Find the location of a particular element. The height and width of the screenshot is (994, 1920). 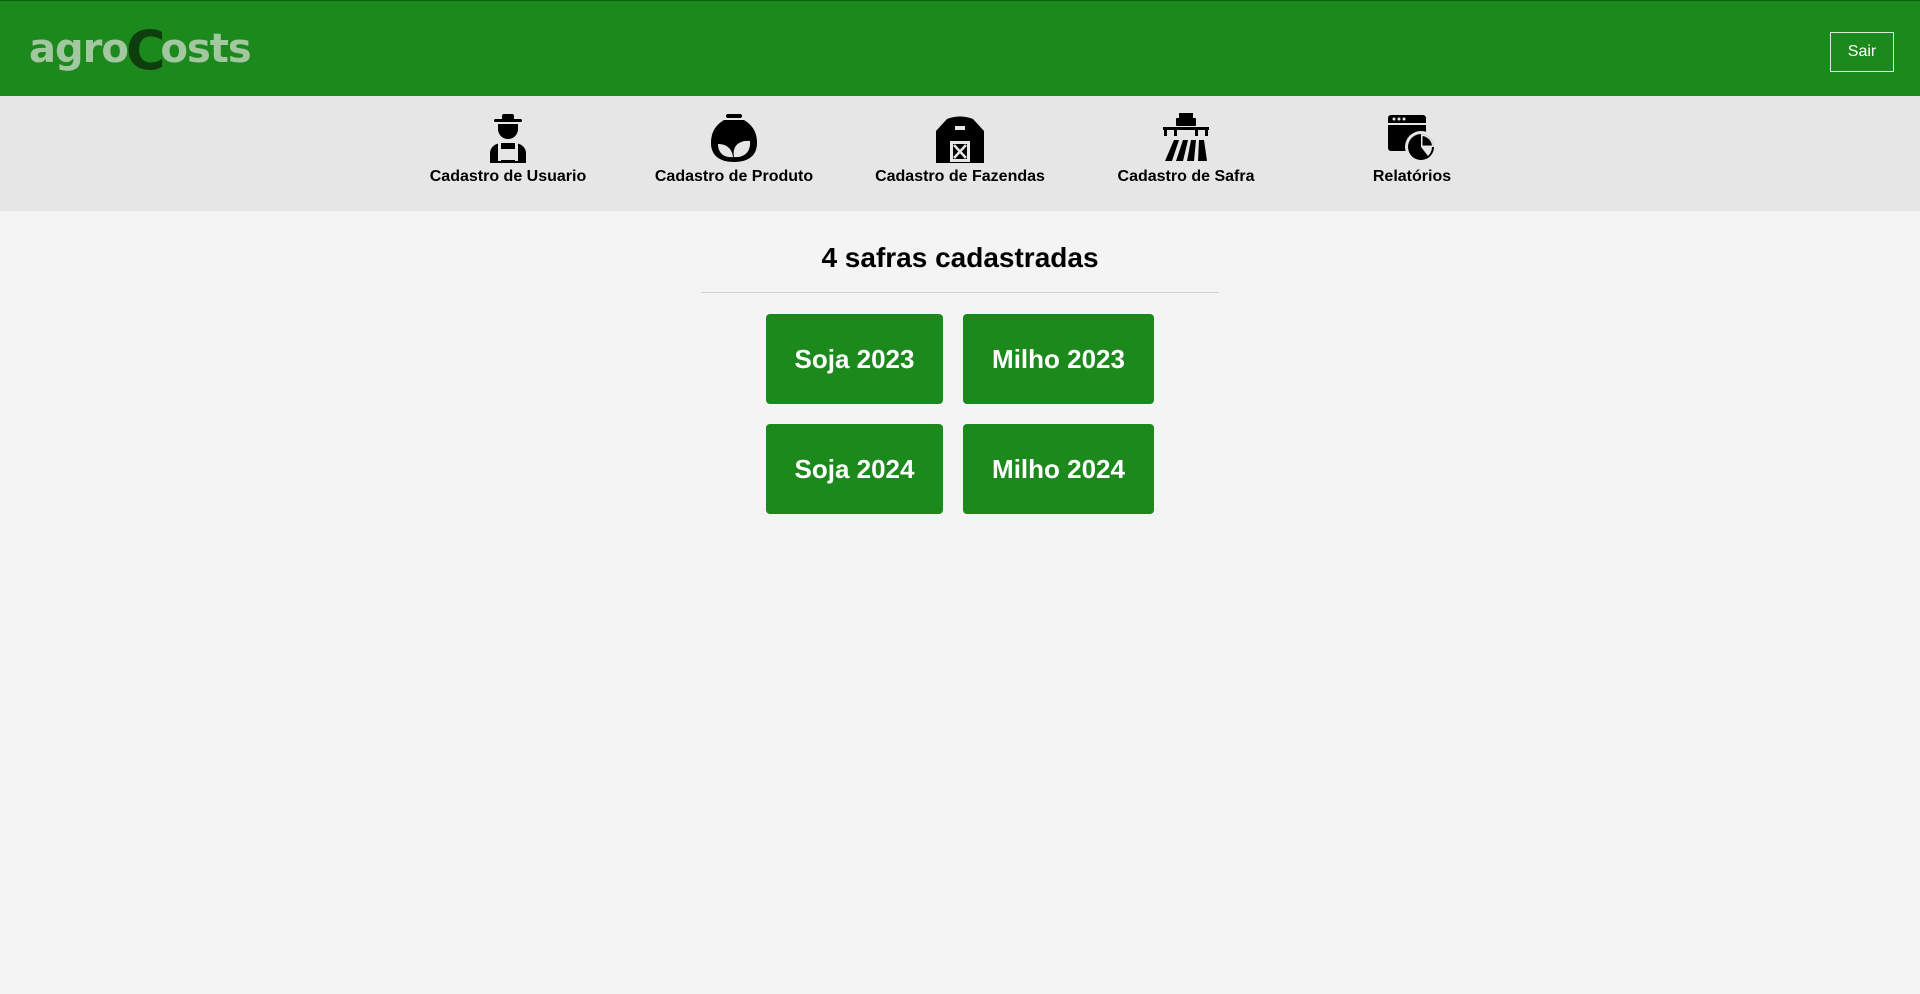

logout-button: Sair is located at coordinates (1862, 52).